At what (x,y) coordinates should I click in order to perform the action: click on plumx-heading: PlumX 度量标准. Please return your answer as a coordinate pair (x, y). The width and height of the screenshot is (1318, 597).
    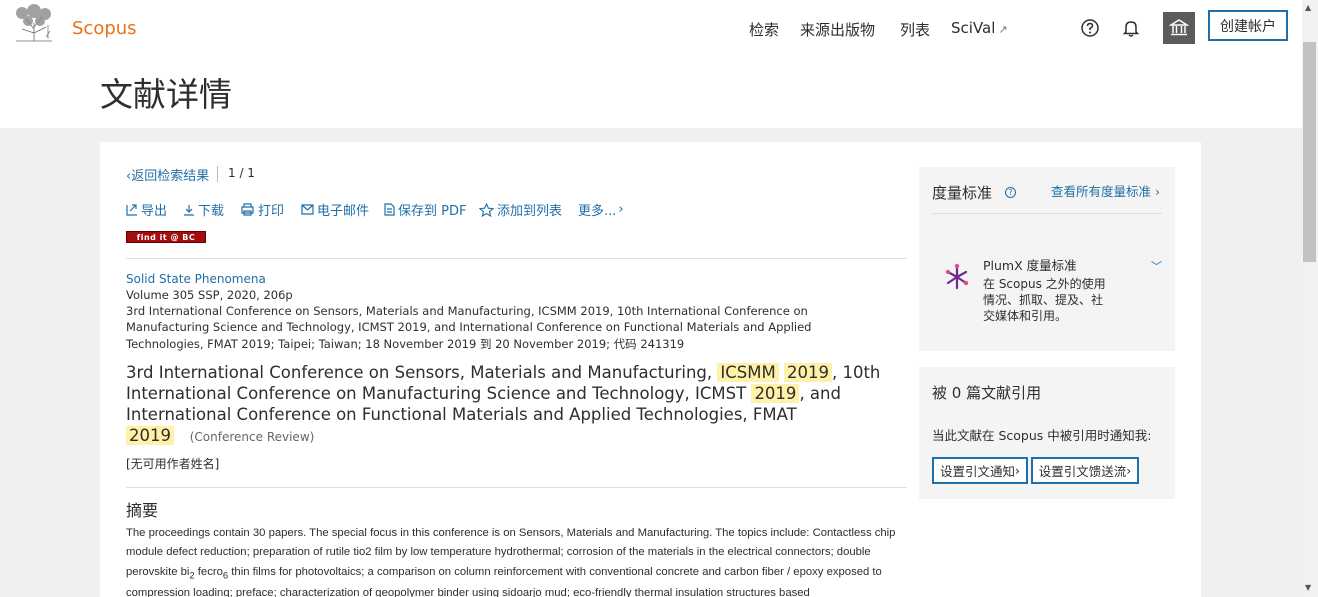
    Looking at the image, I should click on (1030, 265).